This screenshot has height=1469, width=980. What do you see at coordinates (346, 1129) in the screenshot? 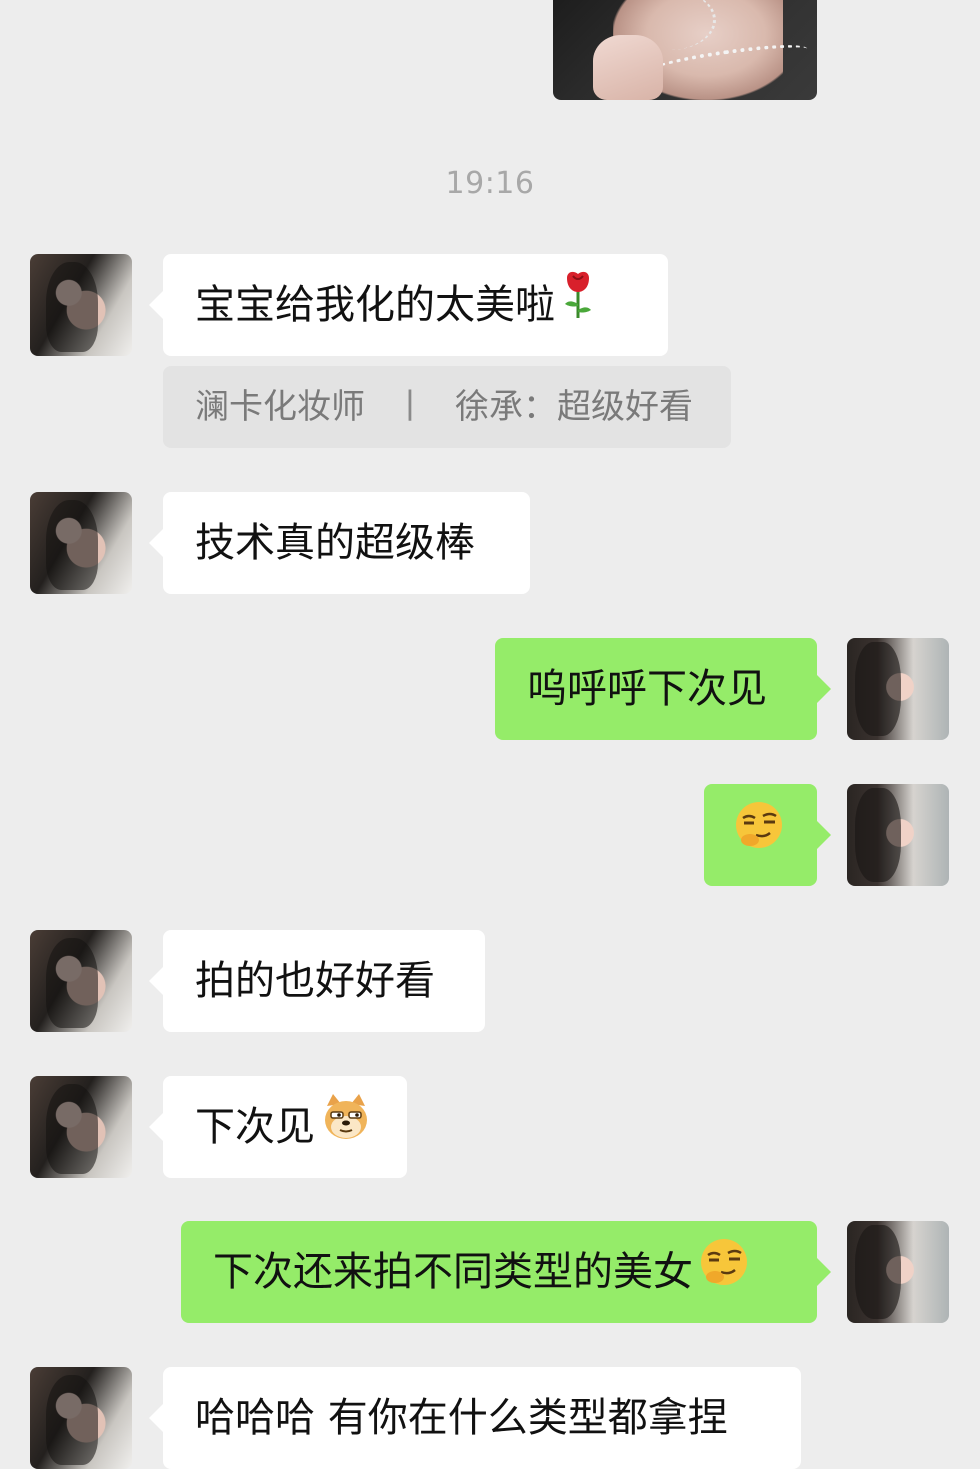
I see `doge-emoji` at bounding box center [346, 1129].